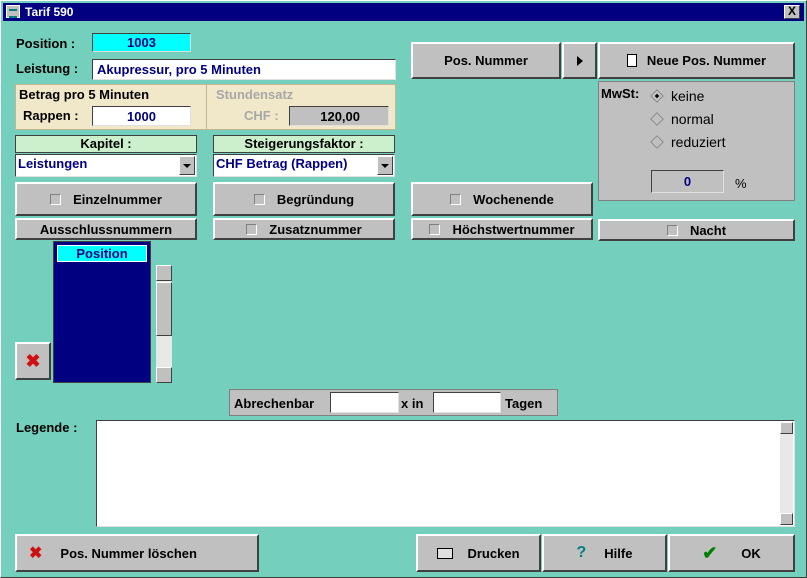  I want to click on wochenende-button: Wochenende, so click(502, 199).